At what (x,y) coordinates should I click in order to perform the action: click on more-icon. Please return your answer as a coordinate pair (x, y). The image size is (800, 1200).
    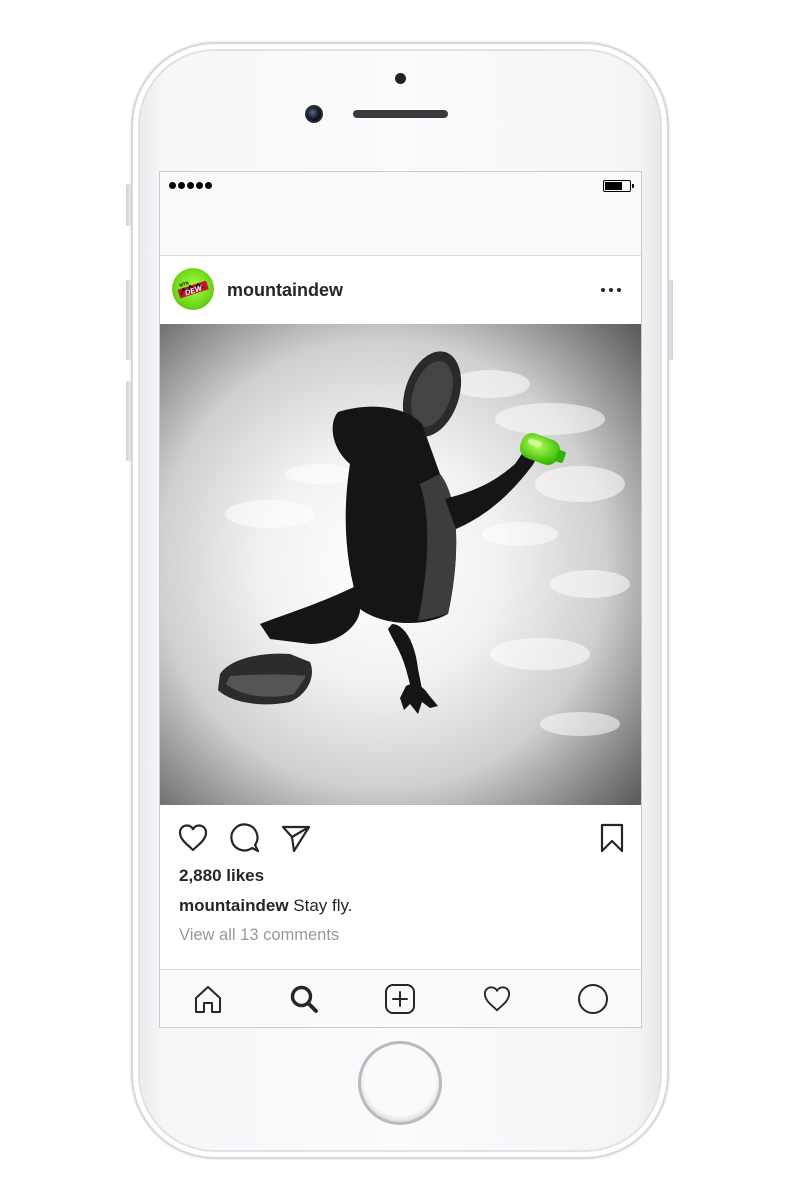
    Looking at the image, I should click on (611, 290).